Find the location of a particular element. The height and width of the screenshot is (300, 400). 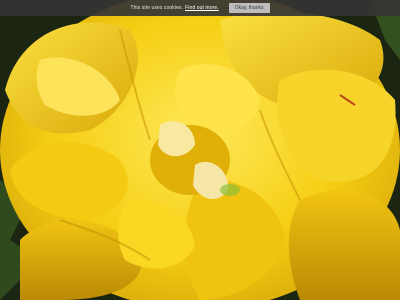

find-out-more-link: Find out more. is located at coordinates (202, 8).